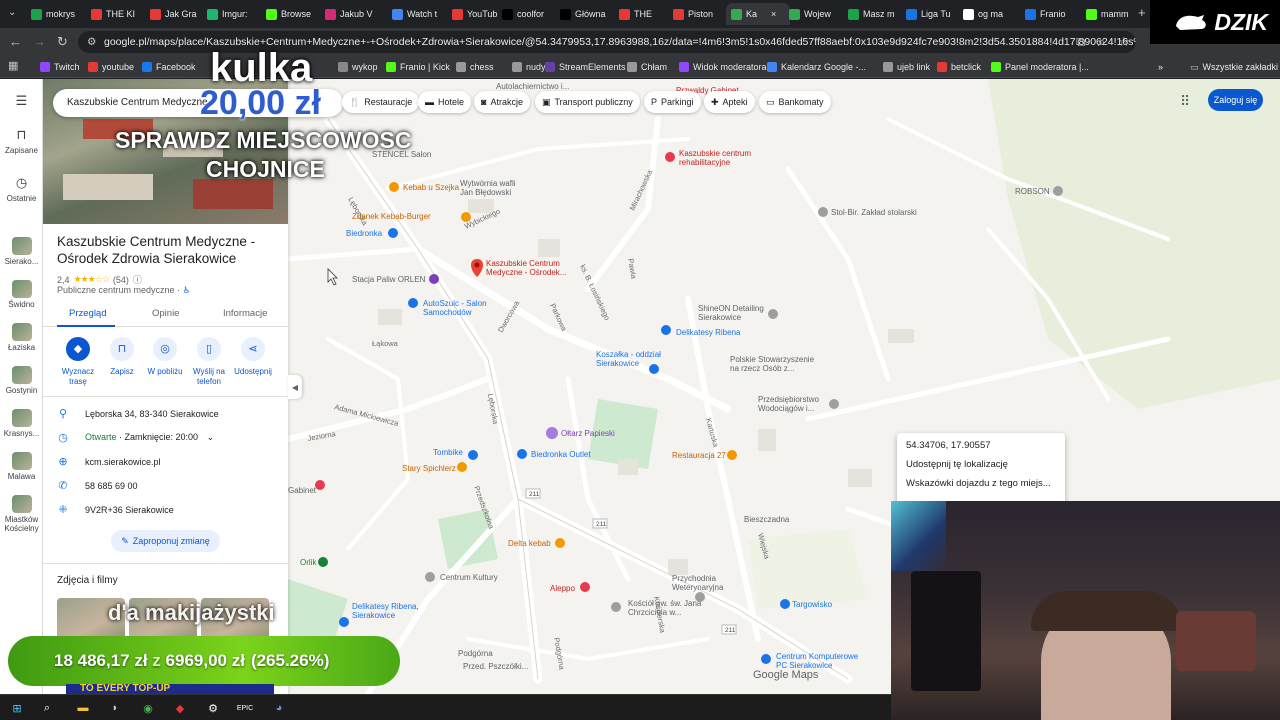  Describe the element at coordinates (118, 290) in the screenshot. I see `category-label: Publiczne centrum medyczne ·` at that location.